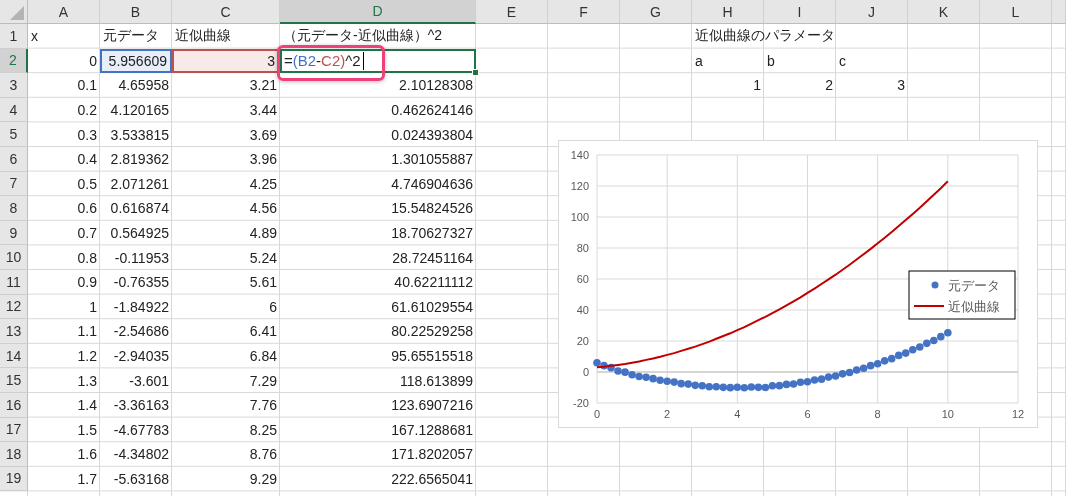 The height and width of the screenshot is (496, 1066). What do you see at coordinates (14, 331) in the screenshot?
I see `row-header: 13` at bounding box center [14, 331].